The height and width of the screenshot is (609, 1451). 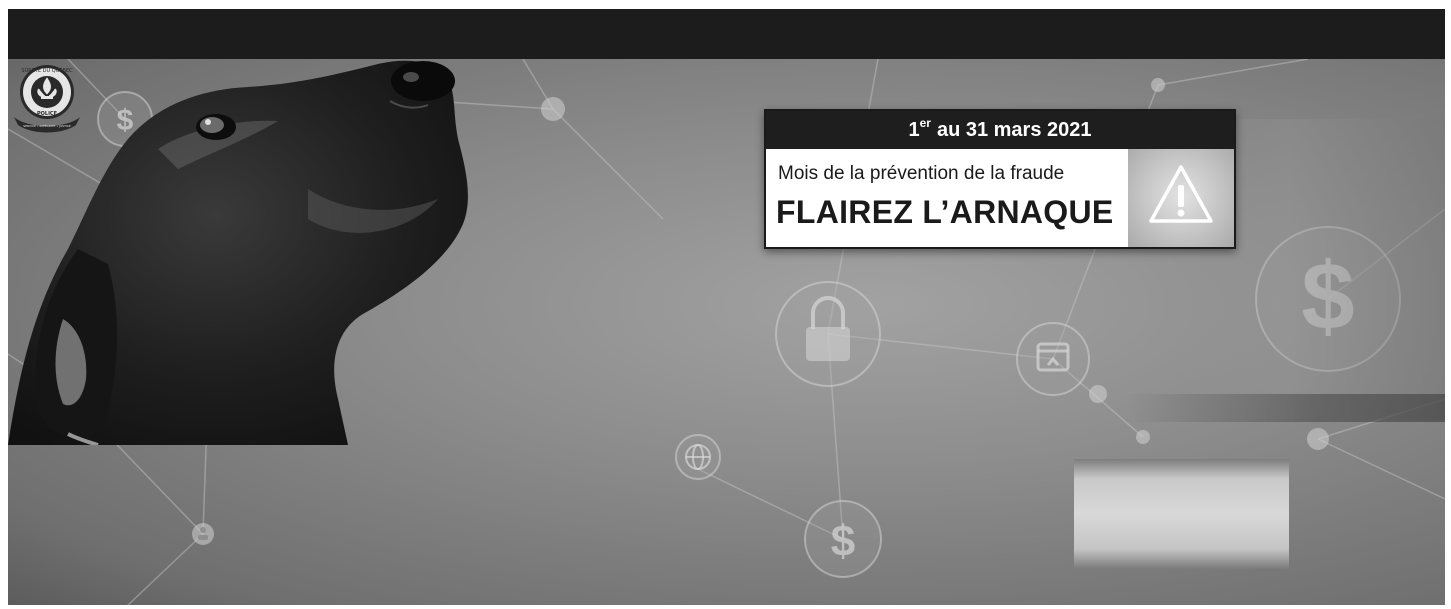 I want to click on warning-box, so click(x=1181, y=198).